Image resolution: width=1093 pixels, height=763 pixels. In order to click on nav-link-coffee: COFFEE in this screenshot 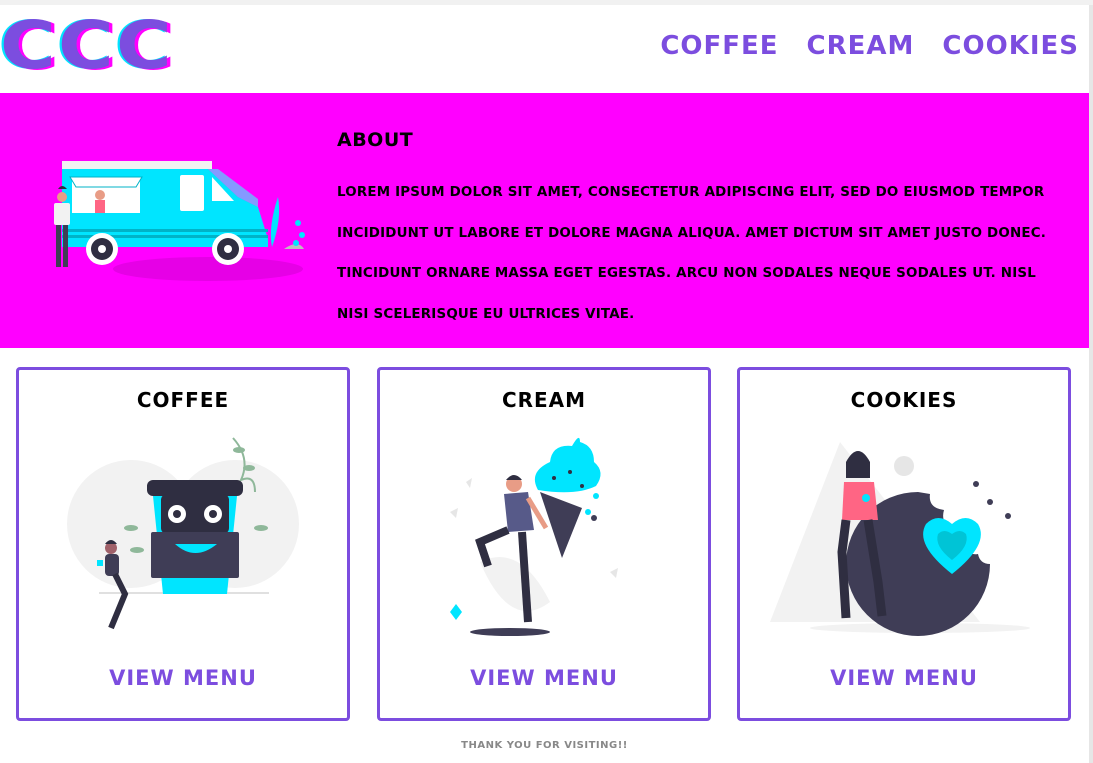, I will do `click(719, 46)`.